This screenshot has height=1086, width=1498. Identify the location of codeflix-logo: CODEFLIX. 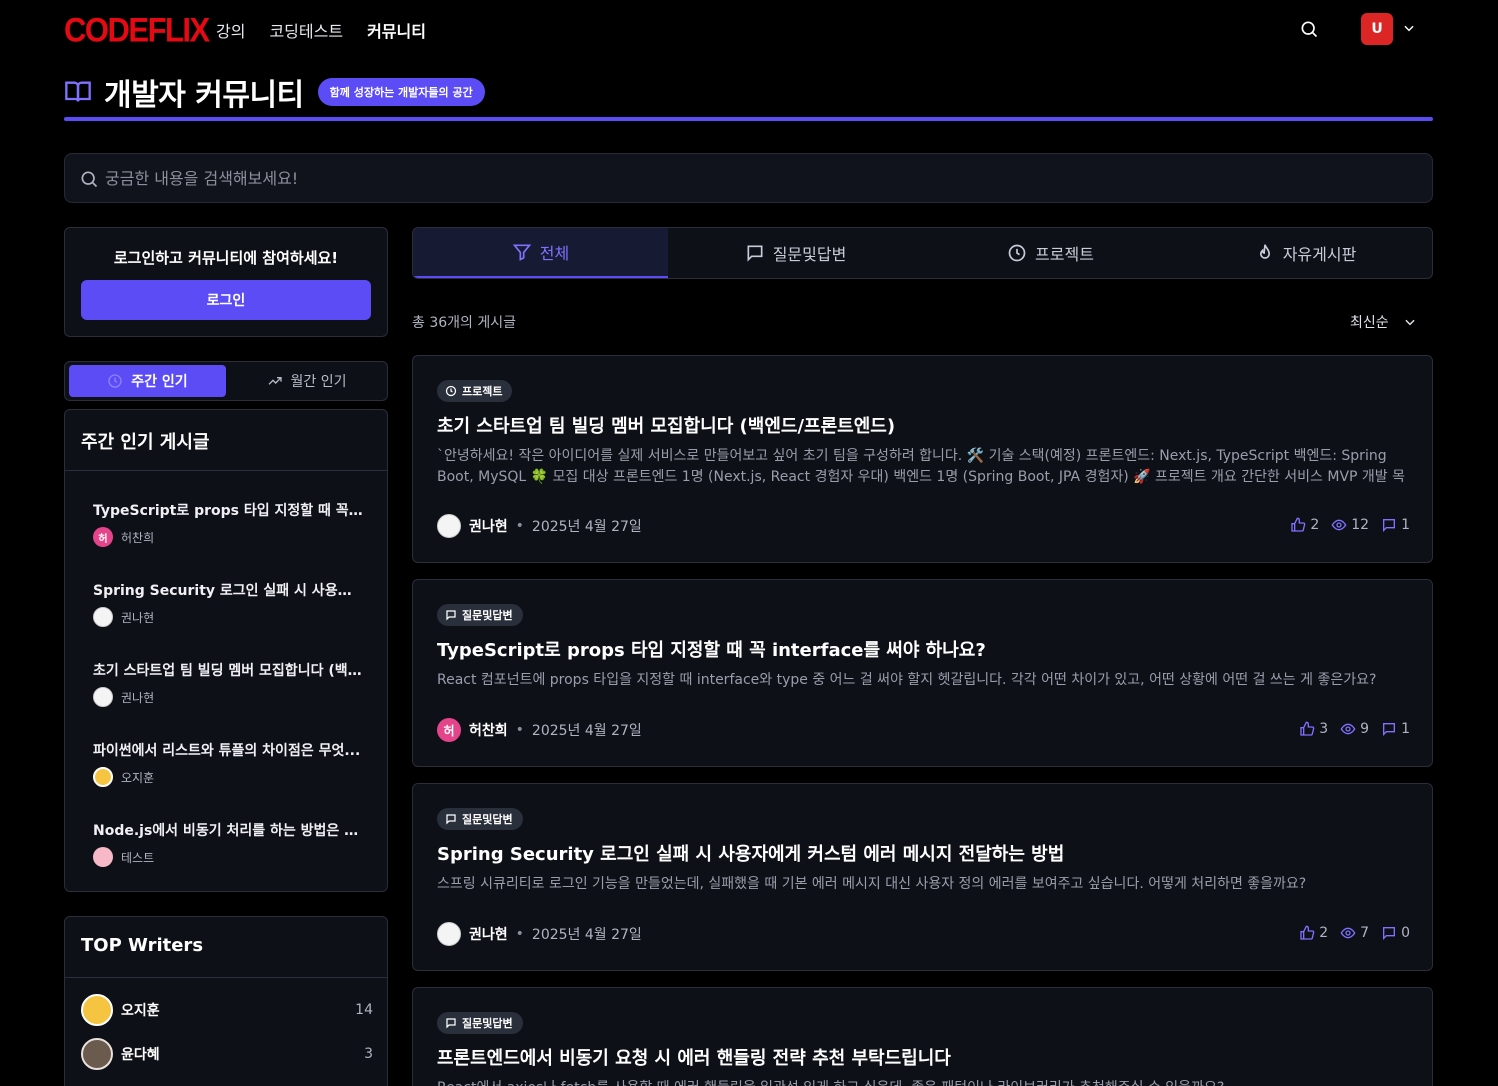
(137, 30).